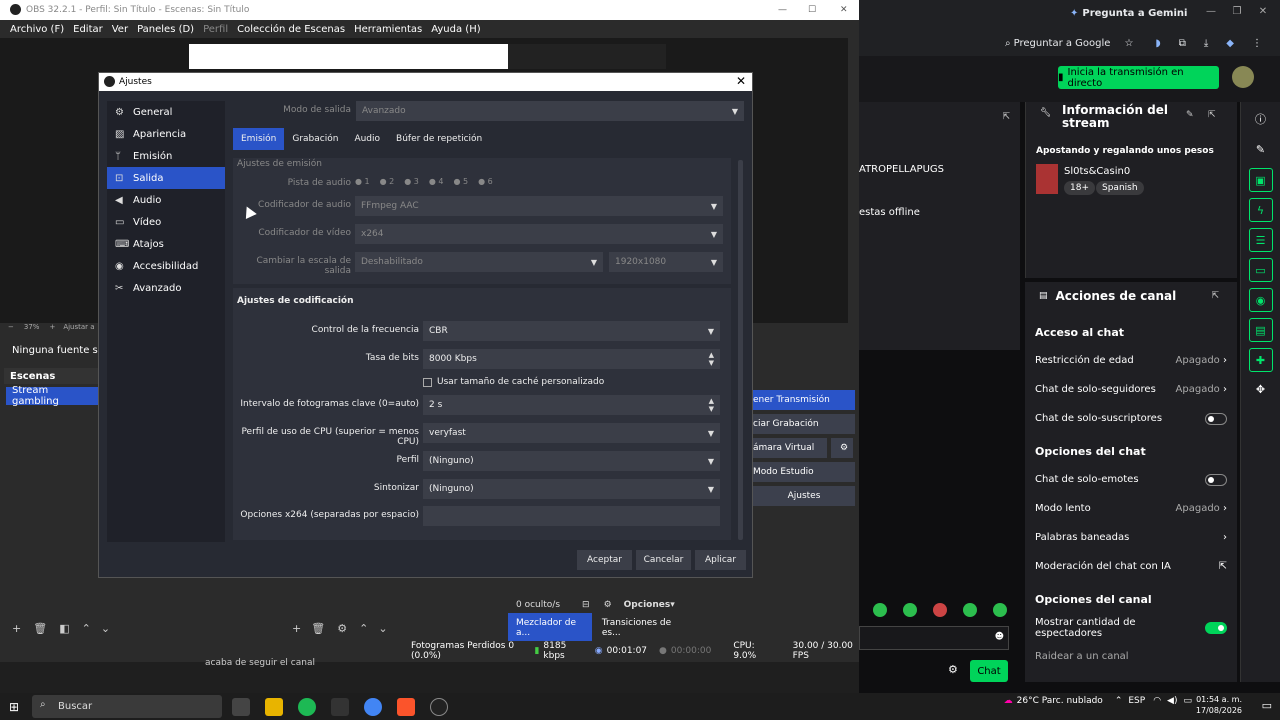 The height and width of the screenshot is (720, 1280). I want to click on spin-arrows-icon: ▲ ▼, so click(711, 405).